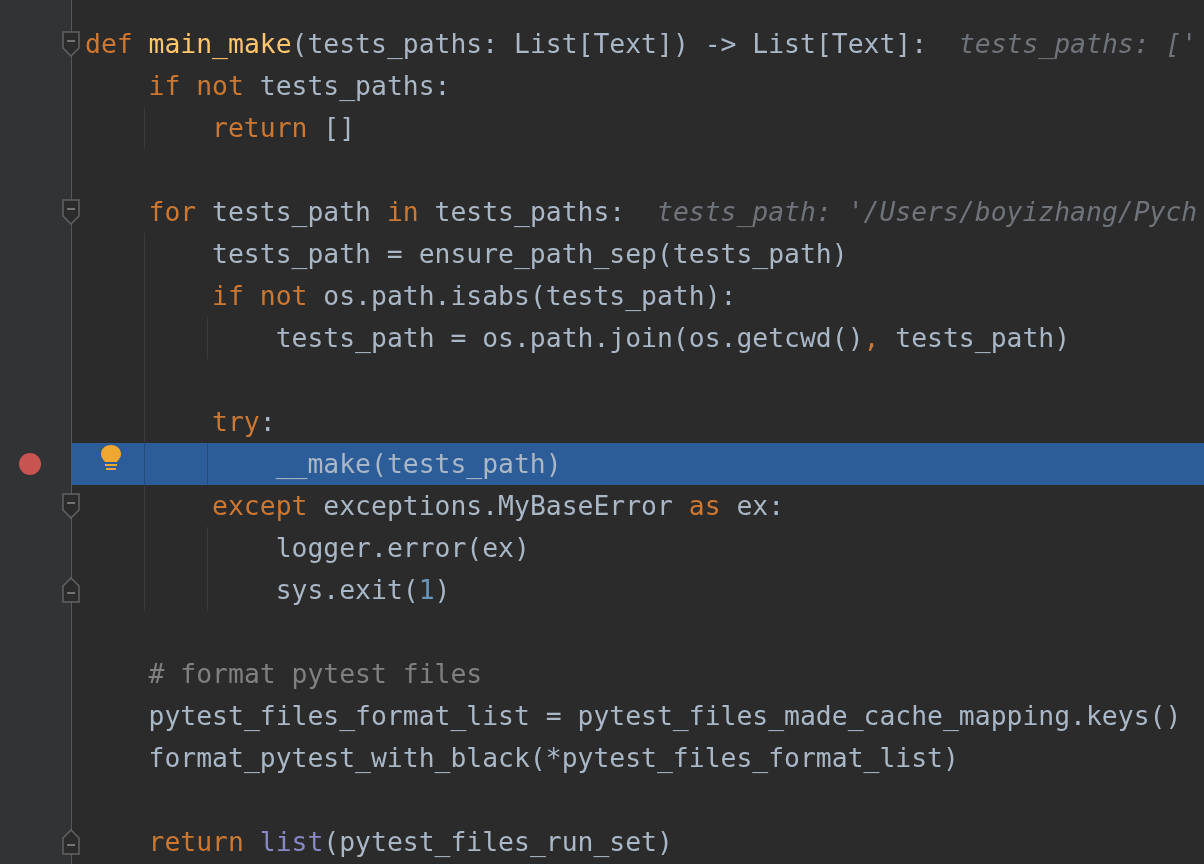 The image size is (1204, 864). What do you see at coordinates (111, 458) in the screenshot?
I see `lightbulb-icon` at bounding box center [111, 458].